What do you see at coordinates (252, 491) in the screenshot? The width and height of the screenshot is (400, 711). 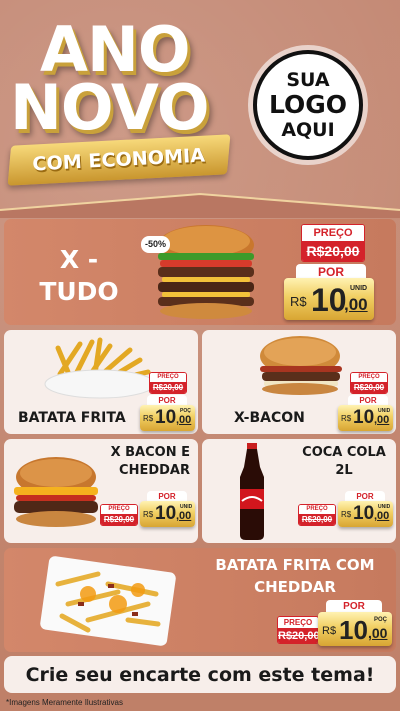 I see `soda-bottle-image` at bounding box center [252, 491].